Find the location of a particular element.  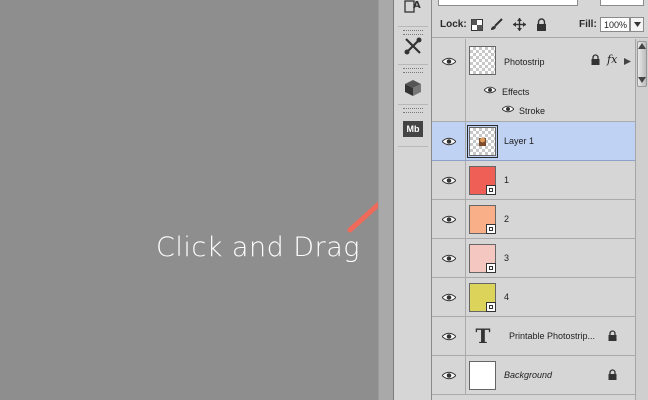

panel-divider is located at coordinates (386, 200).